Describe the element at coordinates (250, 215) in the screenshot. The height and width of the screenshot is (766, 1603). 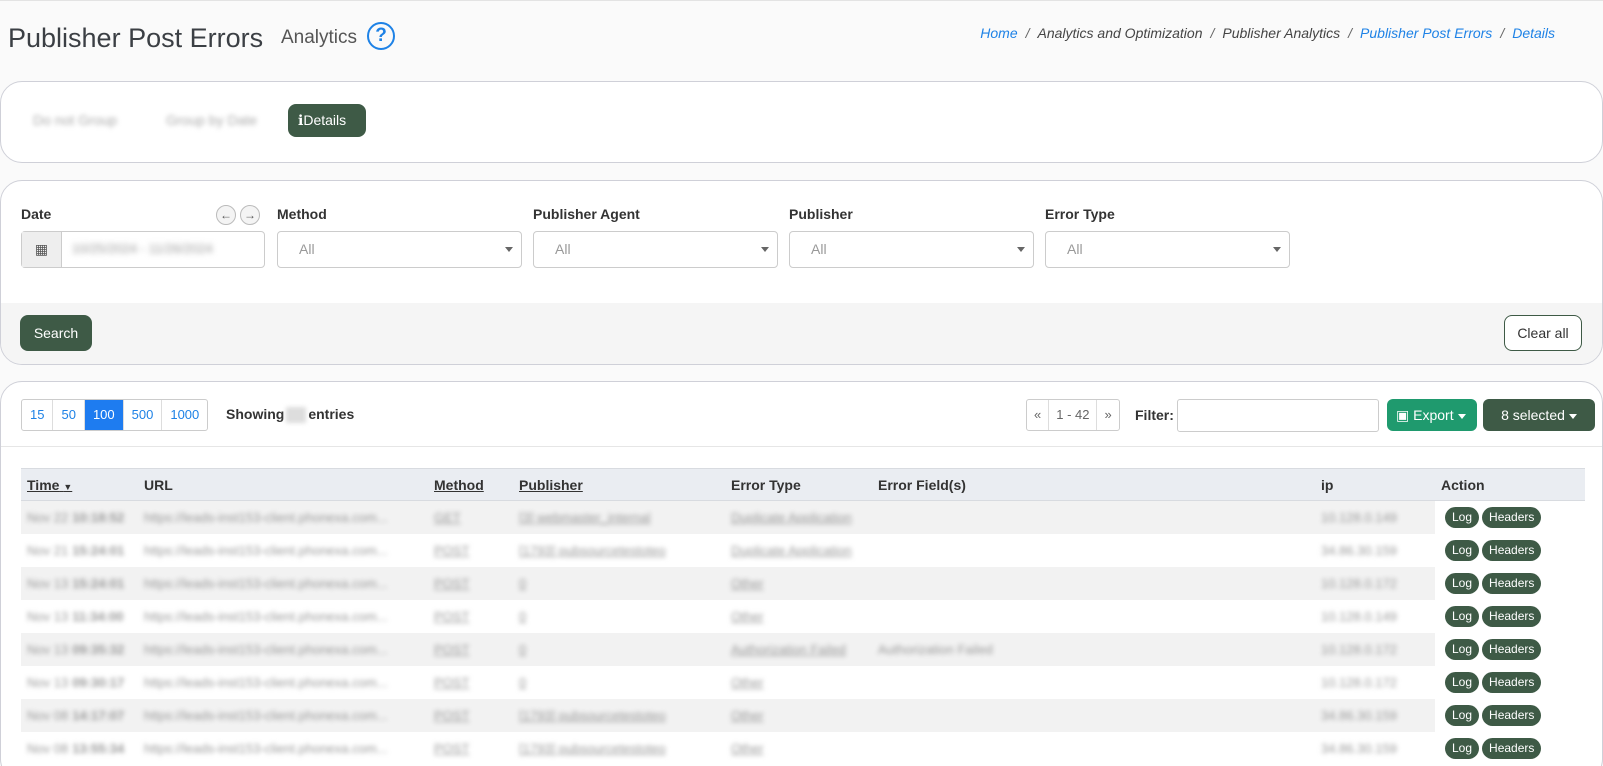
I see `next-period-icon: →` at that location.